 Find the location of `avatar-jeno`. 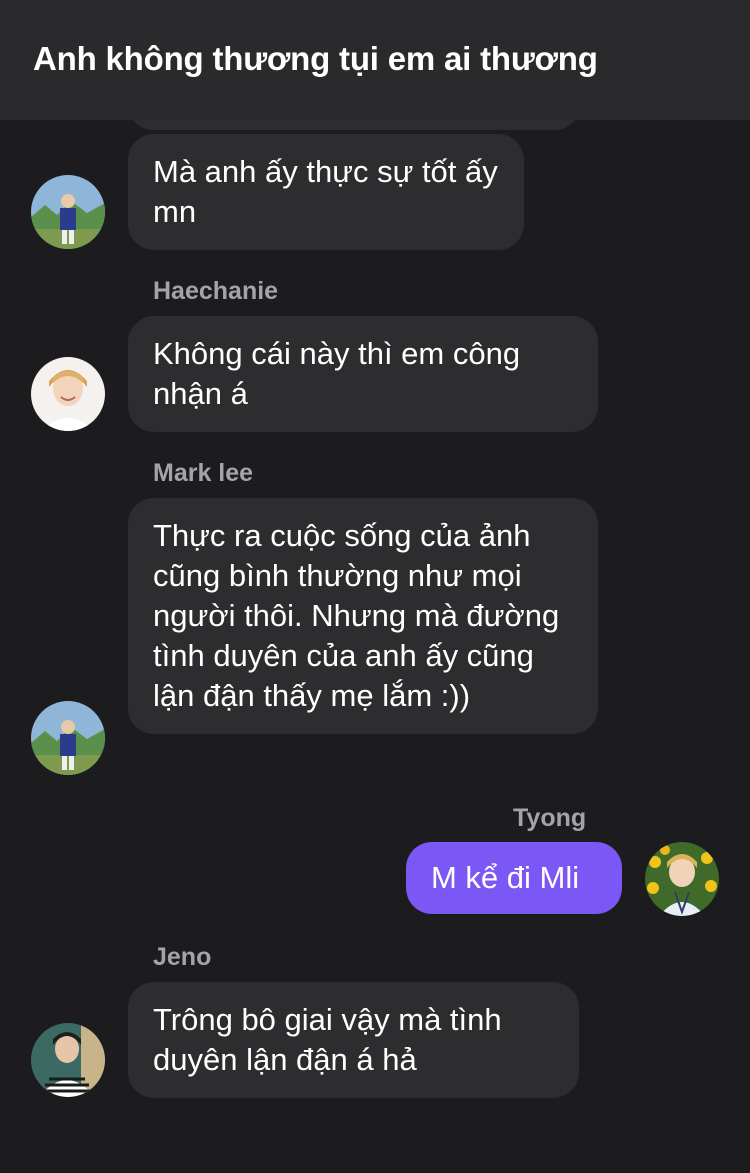

avatar-jeno is located at coordinates (68, 1060).